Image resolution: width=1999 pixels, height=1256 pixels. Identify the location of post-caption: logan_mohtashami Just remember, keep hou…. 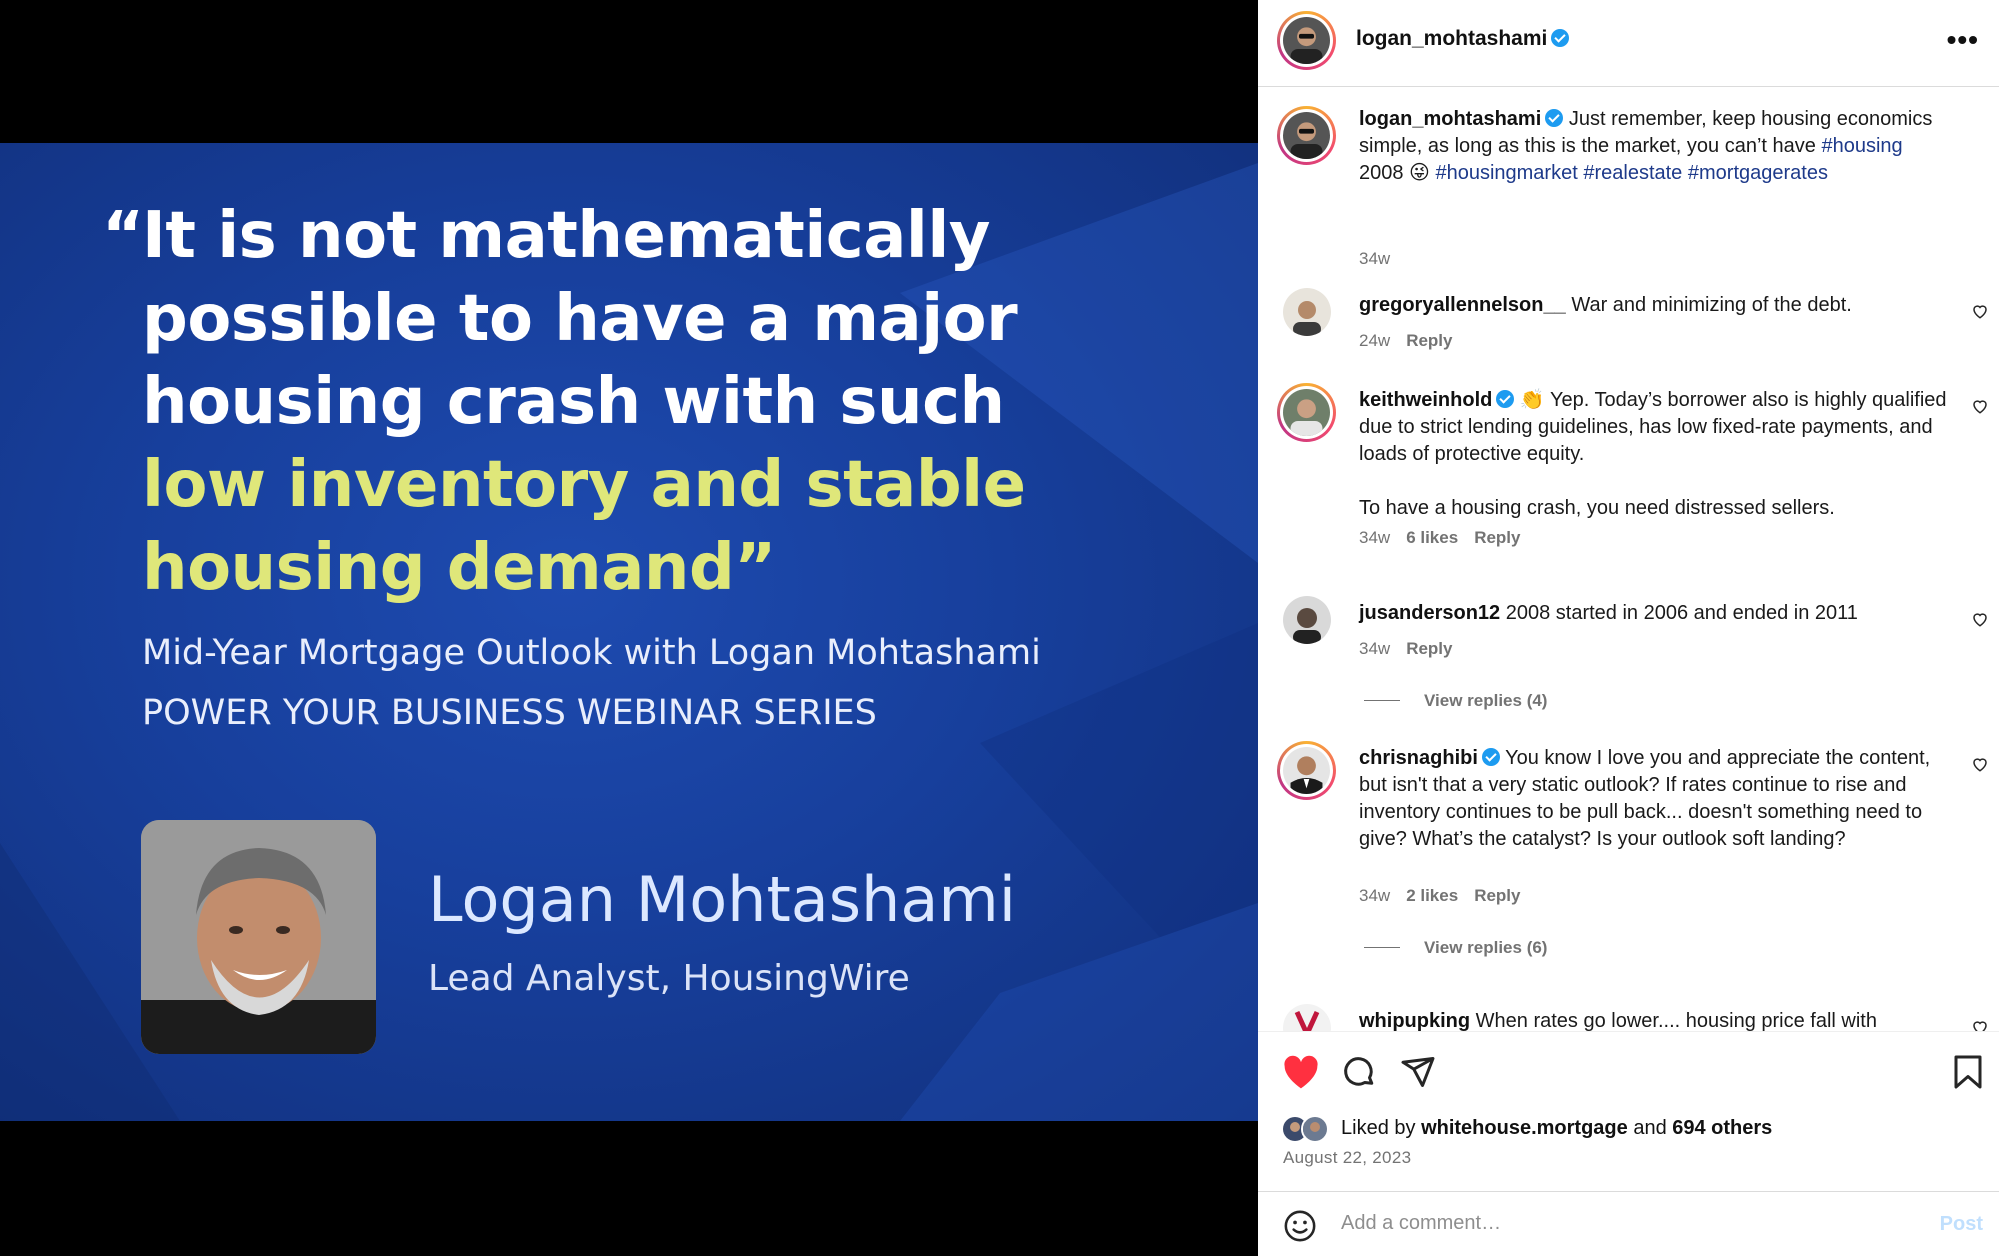
(1628, 187).